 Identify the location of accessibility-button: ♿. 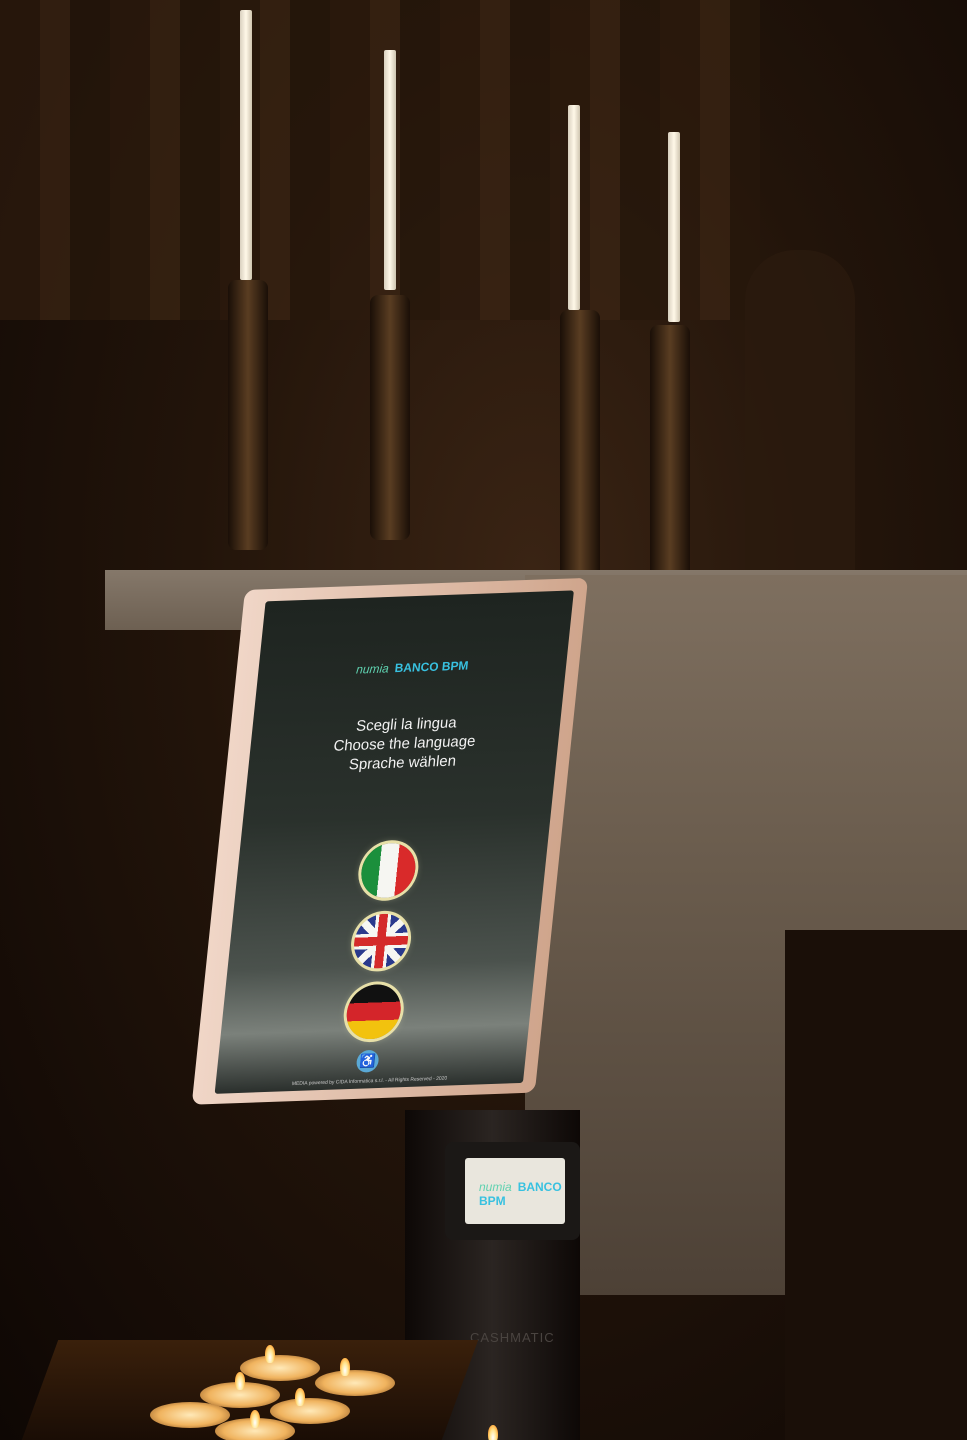
(367, 1061).